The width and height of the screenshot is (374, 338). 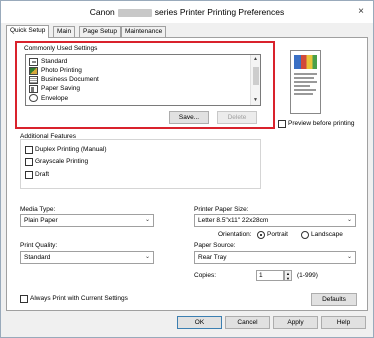 What do you see at coordinates (79, 298) in the screenshot?
I see `always-print-label: Always Print with Current Settings` at bounding box center [79, 298].